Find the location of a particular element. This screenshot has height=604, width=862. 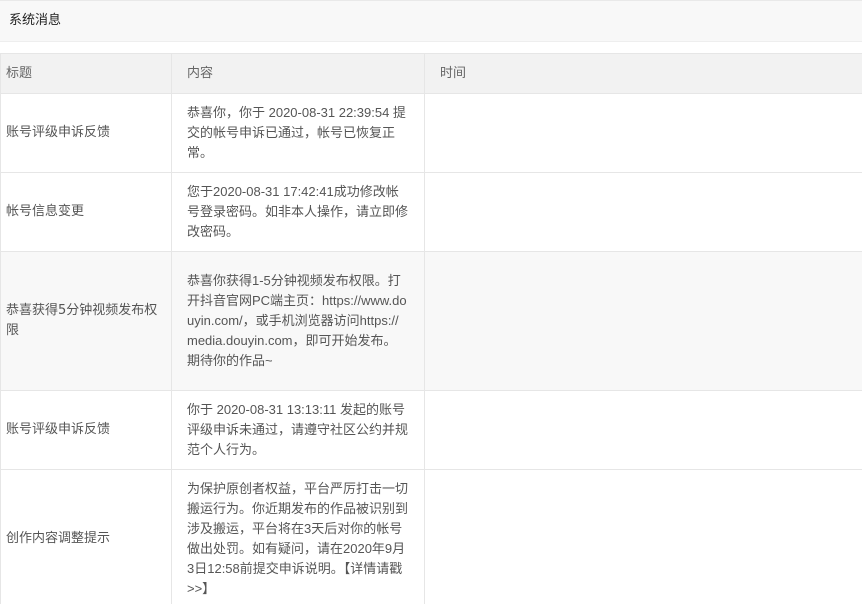

column-header-content: 内容 is located at coordinates (298, 73).